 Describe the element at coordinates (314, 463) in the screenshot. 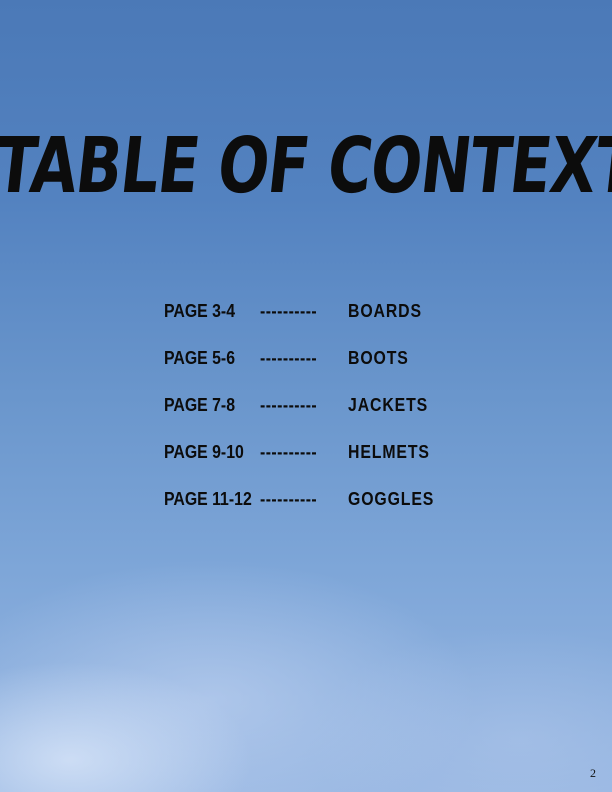

I see `toc-entry-helmets: PAGE 9-10 ---------- HELMETS` at that location.